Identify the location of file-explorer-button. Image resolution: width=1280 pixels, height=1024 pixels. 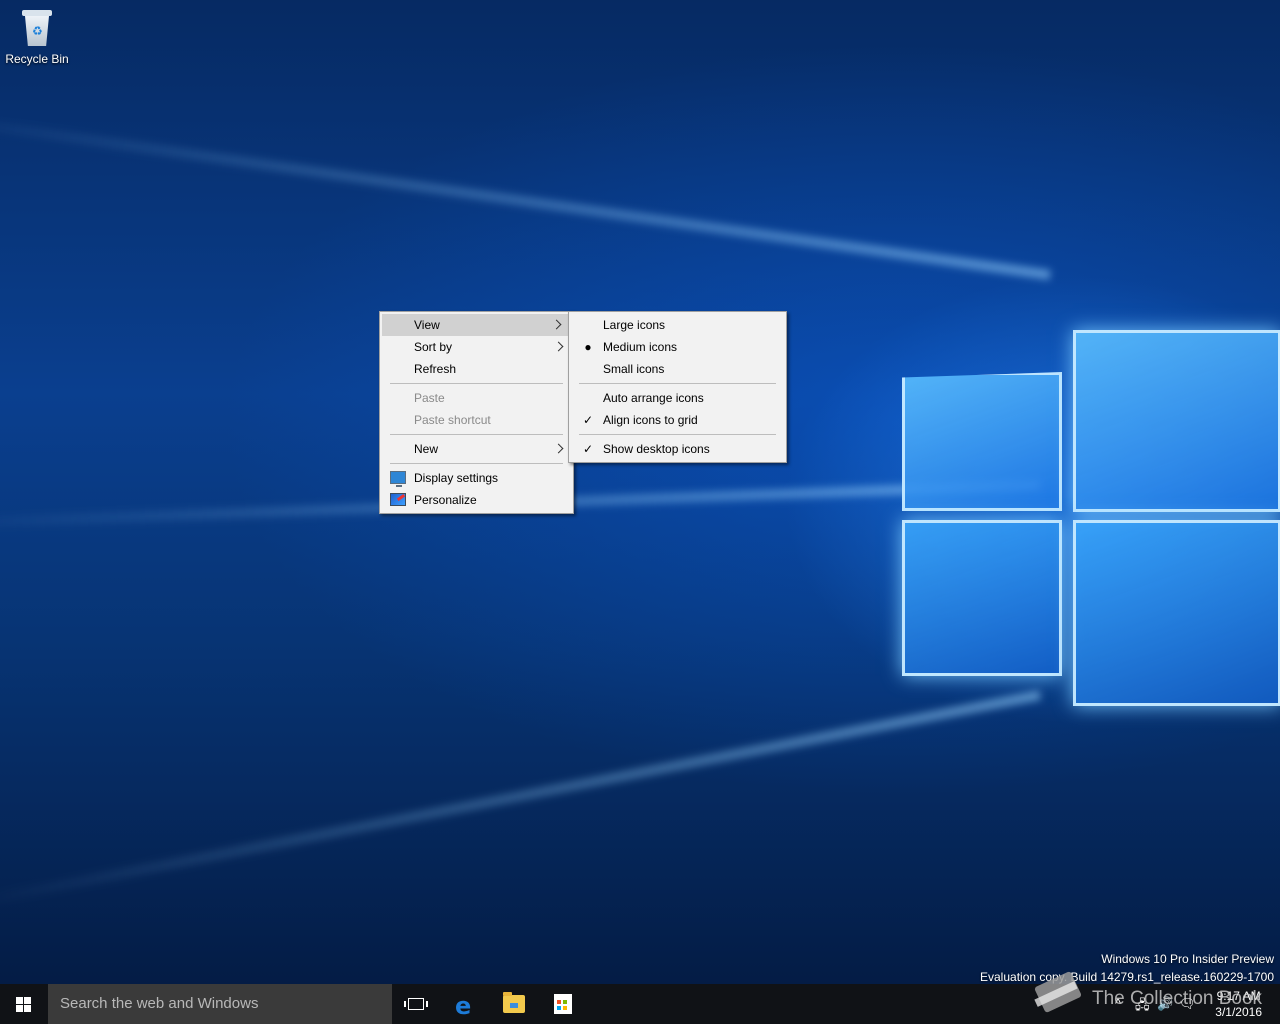
(515, 1004).